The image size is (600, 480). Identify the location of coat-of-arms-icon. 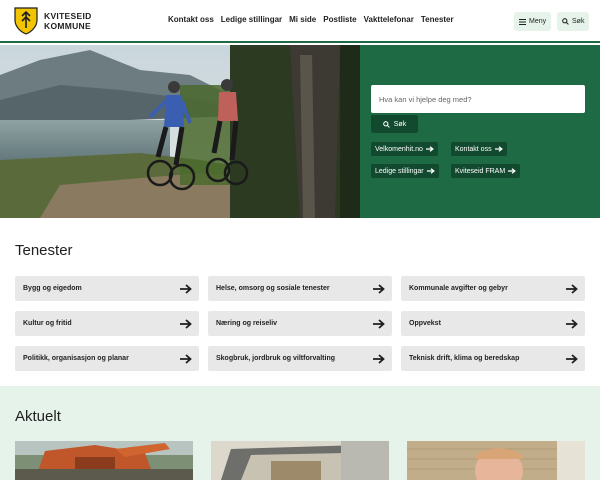
(26, 21).